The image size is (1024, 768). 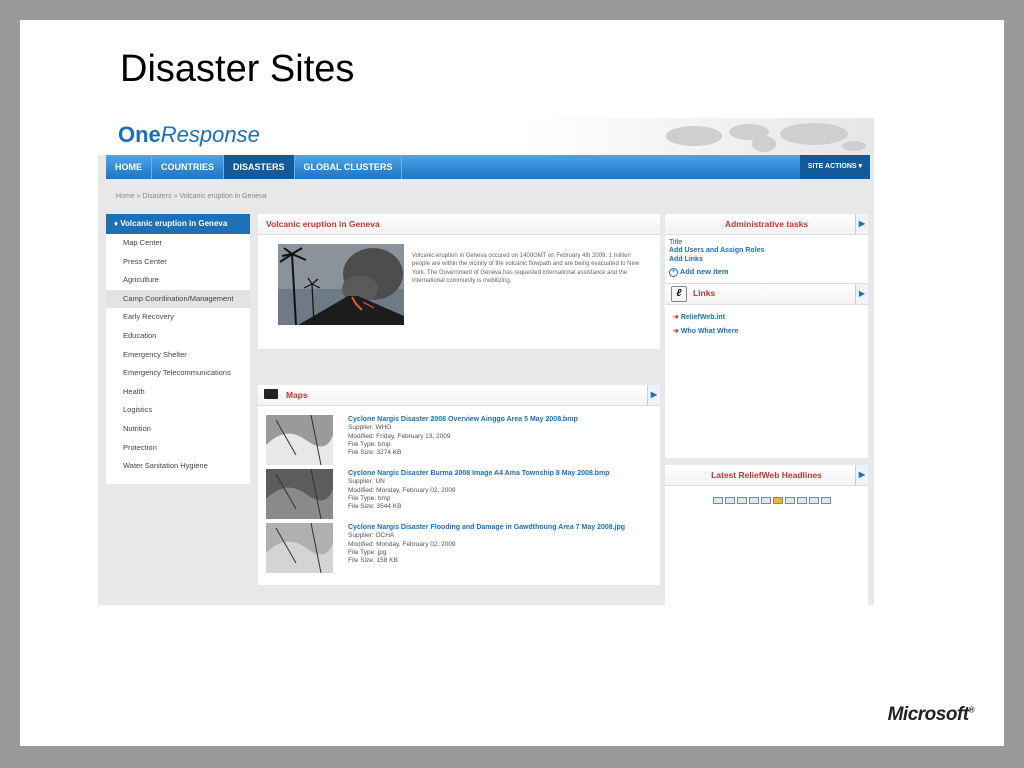 I want to click on left-nav-item: Protection, so click(x=178, y=448).